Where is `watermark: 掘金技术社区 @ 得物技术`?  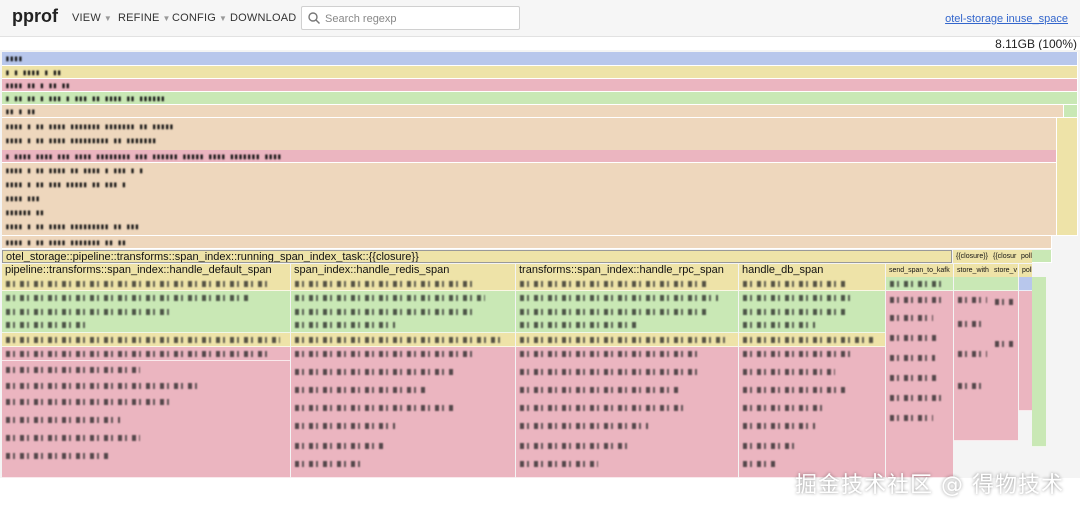 watermark: 掘金技术社区 @ 得物技术 is located at coordinates (929, 485).